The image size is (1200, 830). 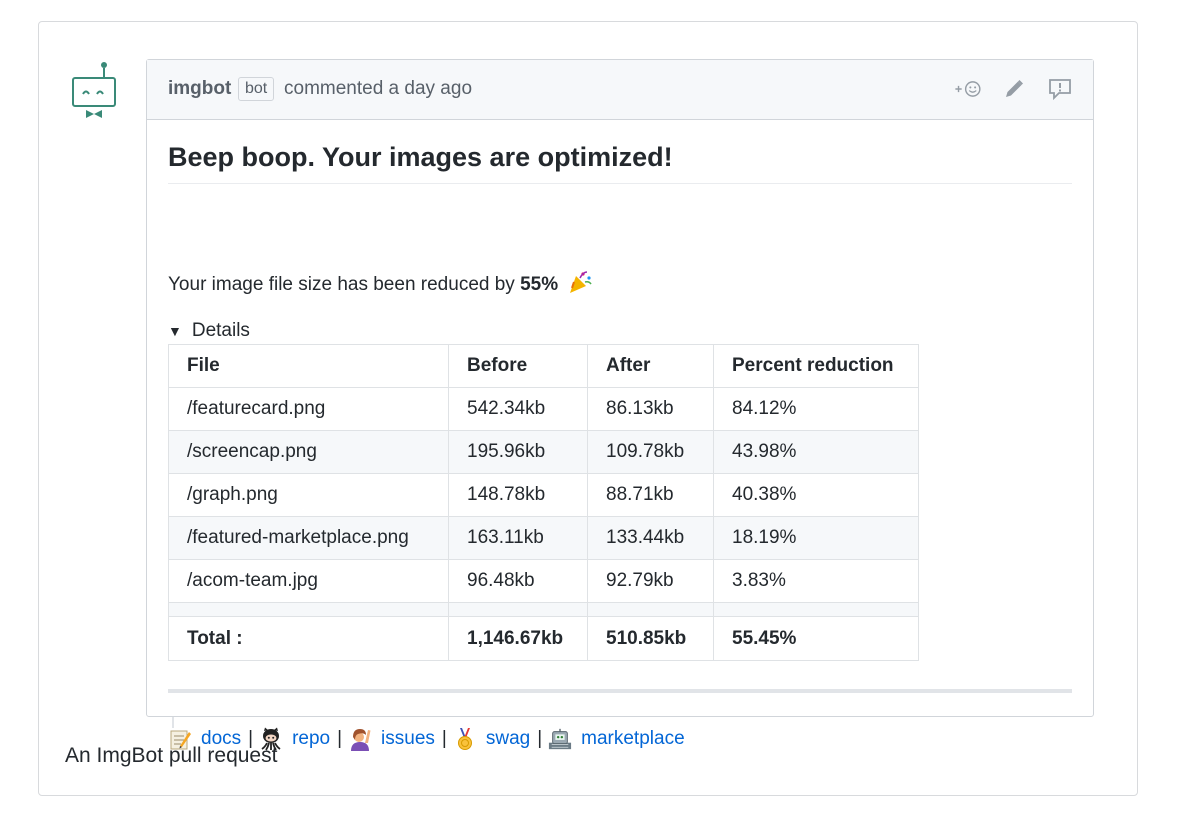 What do you see at coordinates (308, 538) in the screenshot?
I see `cell-file: /featured-marketplace.png` at bounding box center [308, 538].